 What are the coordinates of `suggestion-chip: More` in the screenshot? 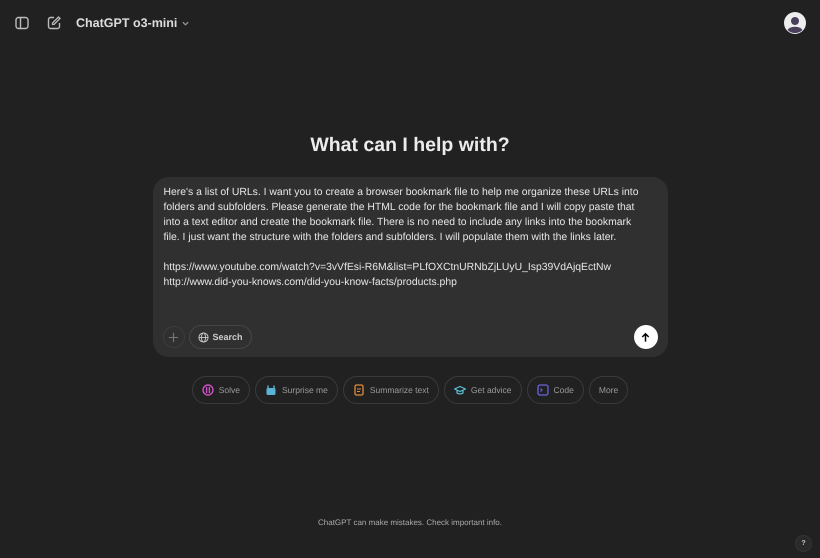 It's located at (608, 390).